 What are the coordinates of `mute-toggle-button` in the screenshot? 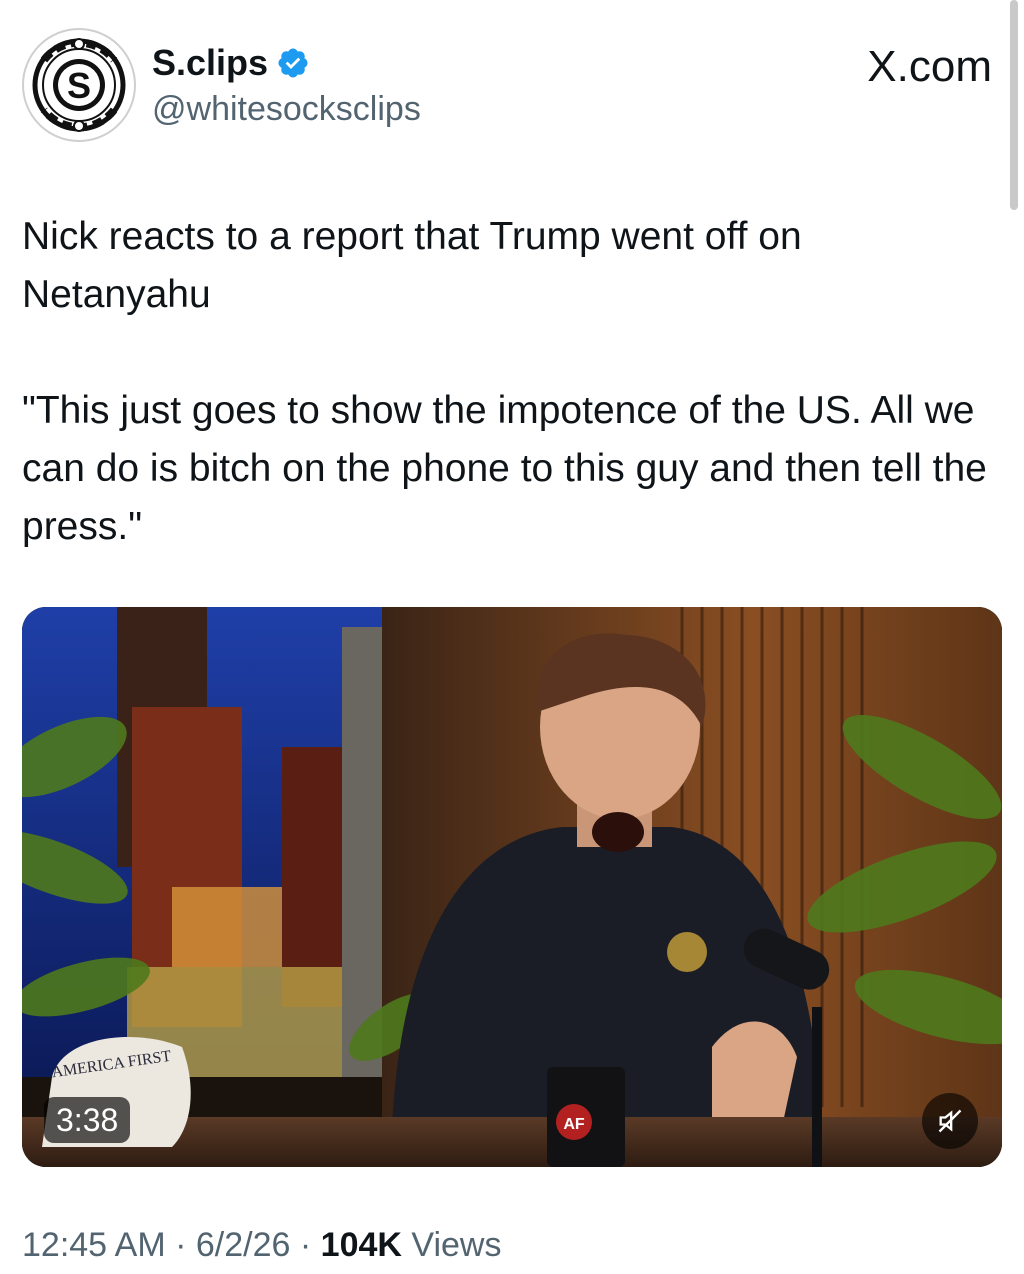 It's located at (950, 1121).